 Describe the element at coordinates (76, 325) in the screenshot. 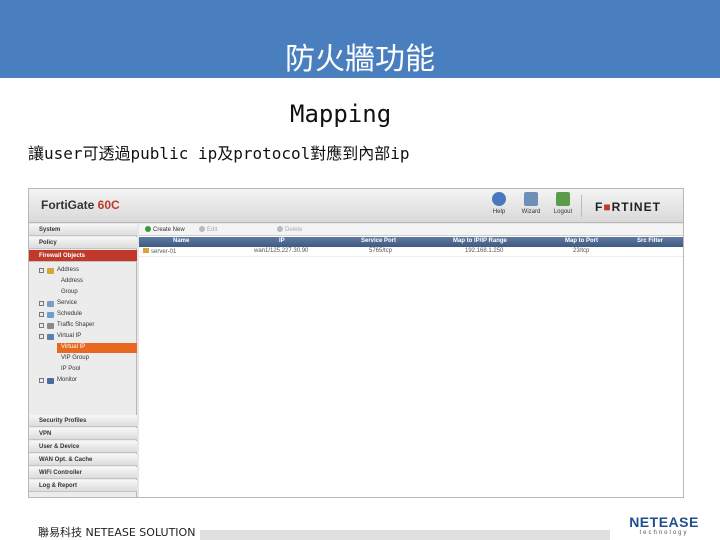

I see `tree-label: Traffic Shaper` at that location.